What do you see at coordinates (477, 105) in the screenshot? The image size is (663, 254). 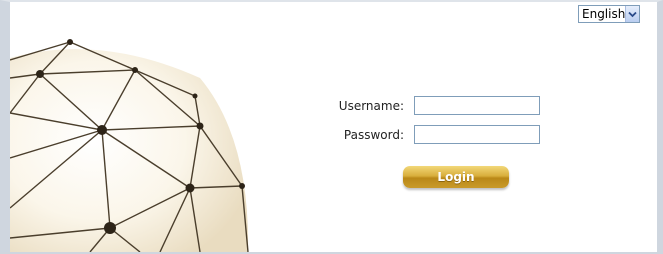 I see `username-input` at bounding box center [477, 105].